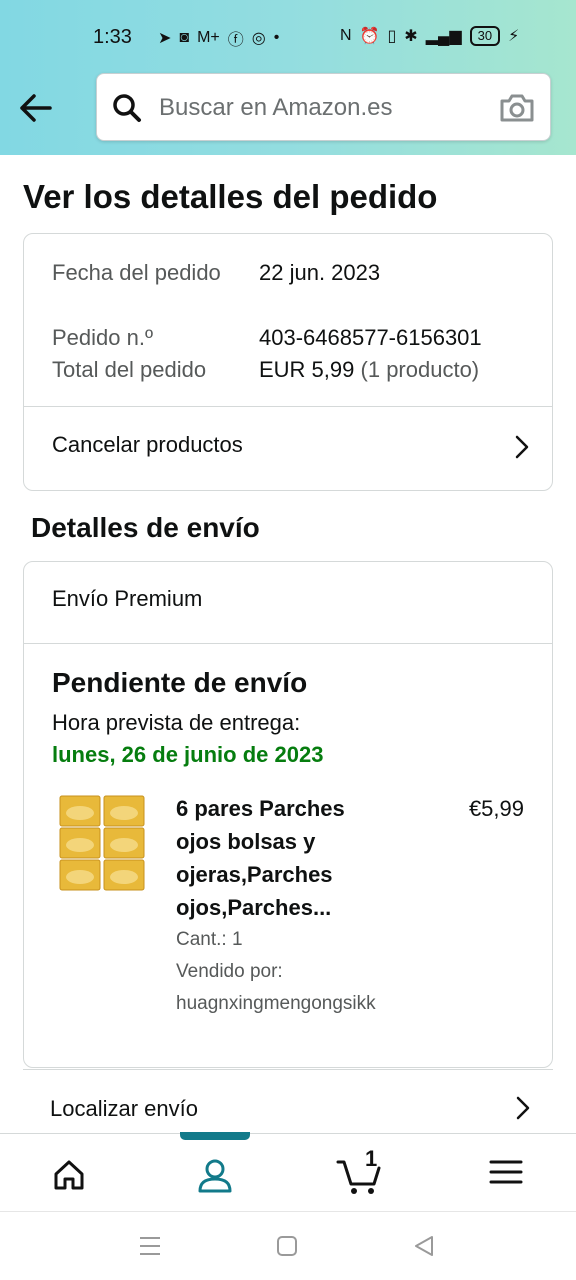 The width and height of the screenshot is (576, 1280). What do you see at coordinates (517, 108) in the screenshot?
I see `camera-icon` at bounding box center [517, 108].